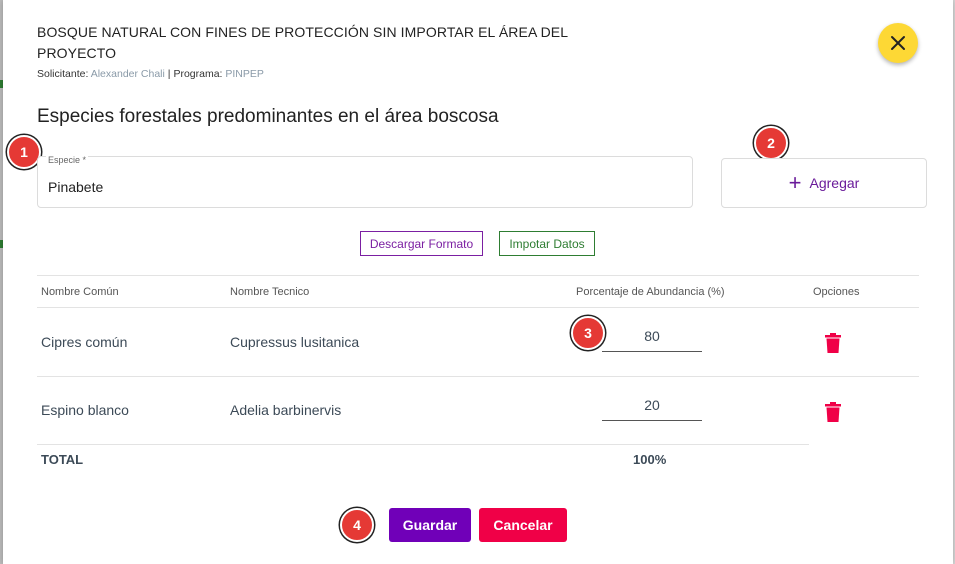 The height and width of the screenshot is (564, 955). What do you see at coordinates (588, 333) in the screenshot?
I see `step-badge-3: 3` at bounding box center [588, 333].